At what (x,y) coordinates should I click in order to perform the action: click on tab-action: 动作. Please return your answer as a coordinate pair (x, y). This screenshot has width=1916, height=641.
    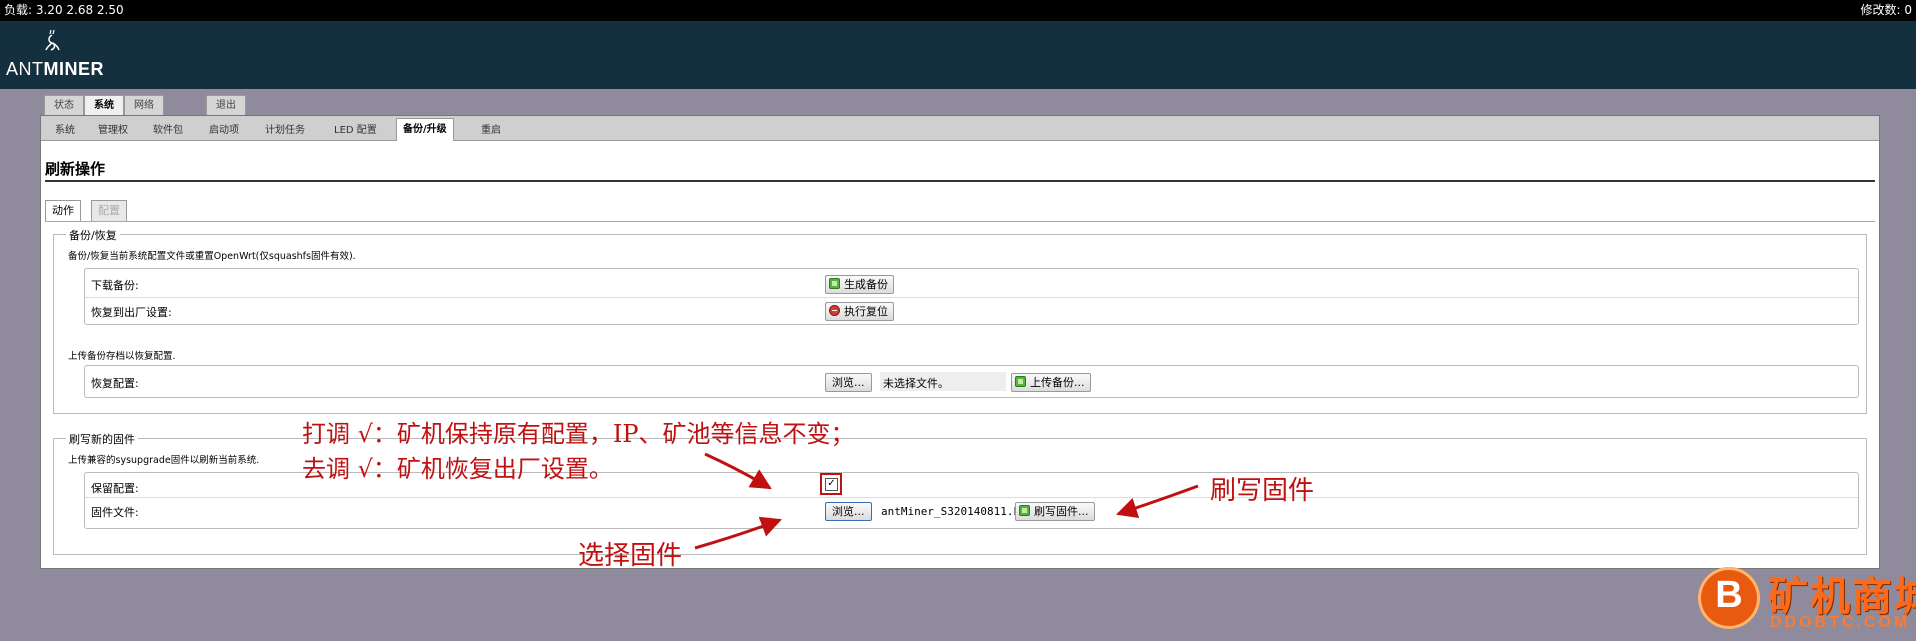
    Looking at the image, I should click on (63, 210).